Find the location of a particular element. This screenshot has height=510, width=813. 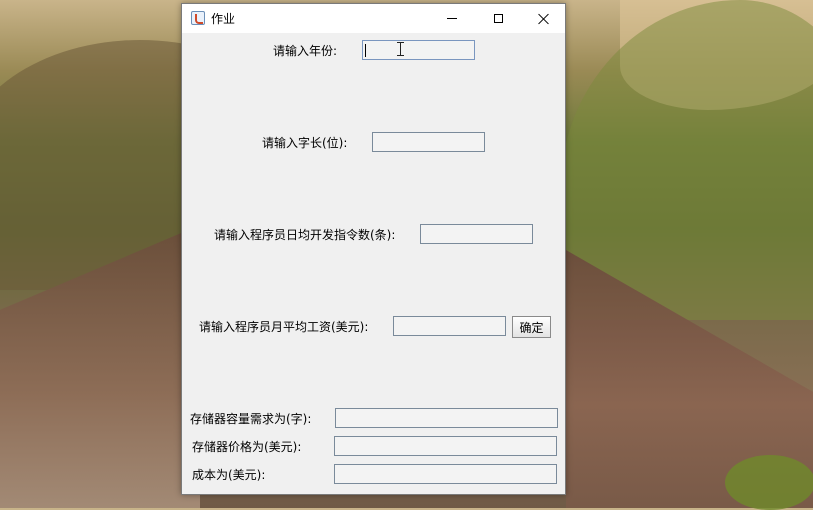

memory-price-output is located at coordinates (445, 446).